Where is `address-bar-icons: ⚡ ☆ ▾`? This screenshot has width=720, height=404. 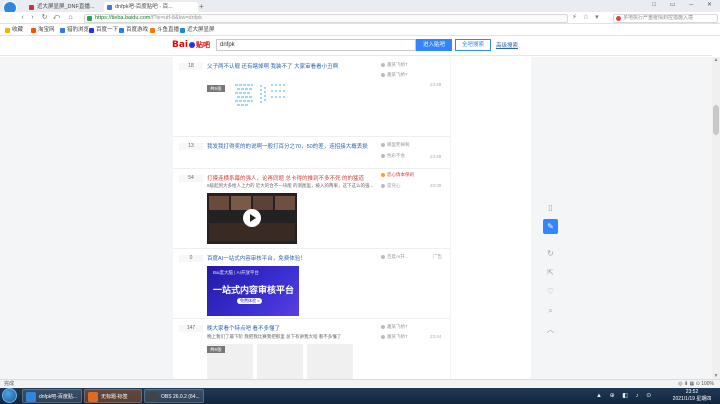
address-bar-icons: ⚡ ☆ ▾ is located at coordinates (586, 17).